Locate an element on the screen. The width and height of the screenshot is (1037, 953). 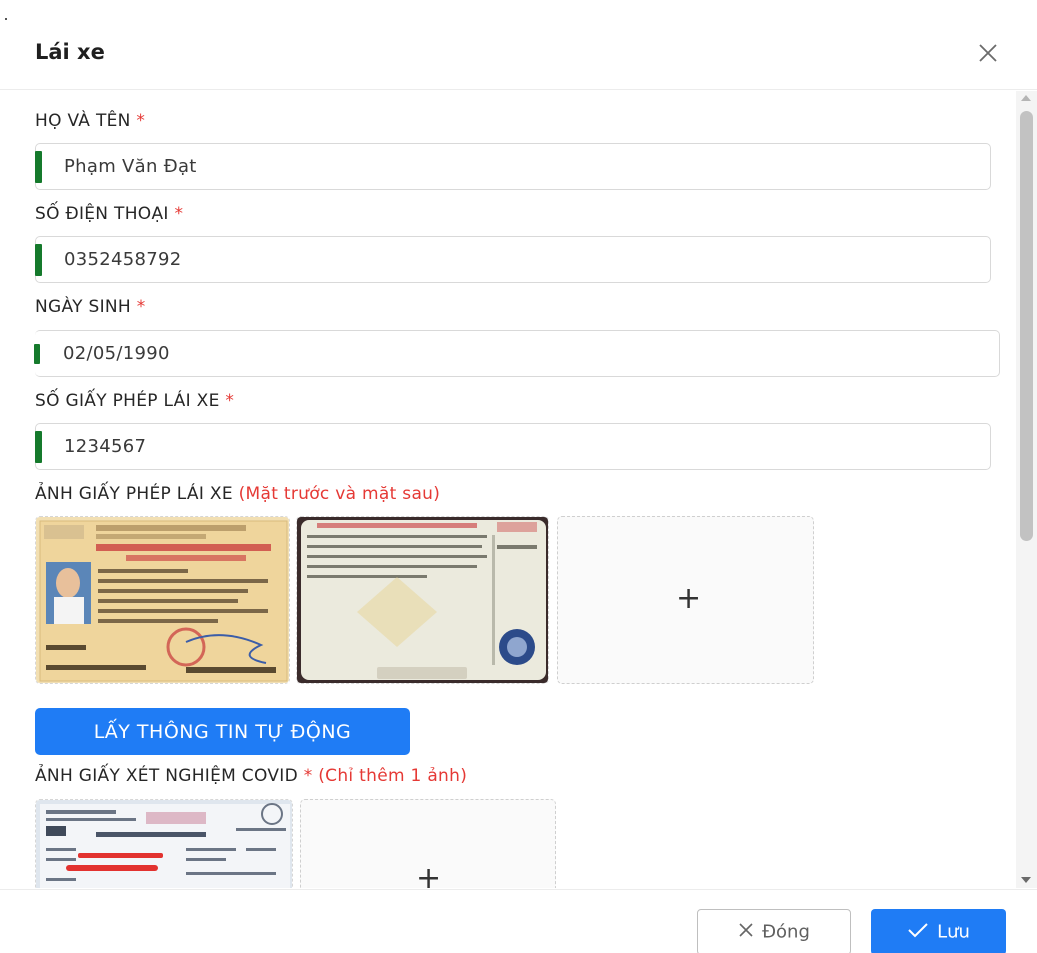
scroll-thumb is located at coordinates (1026, 326).